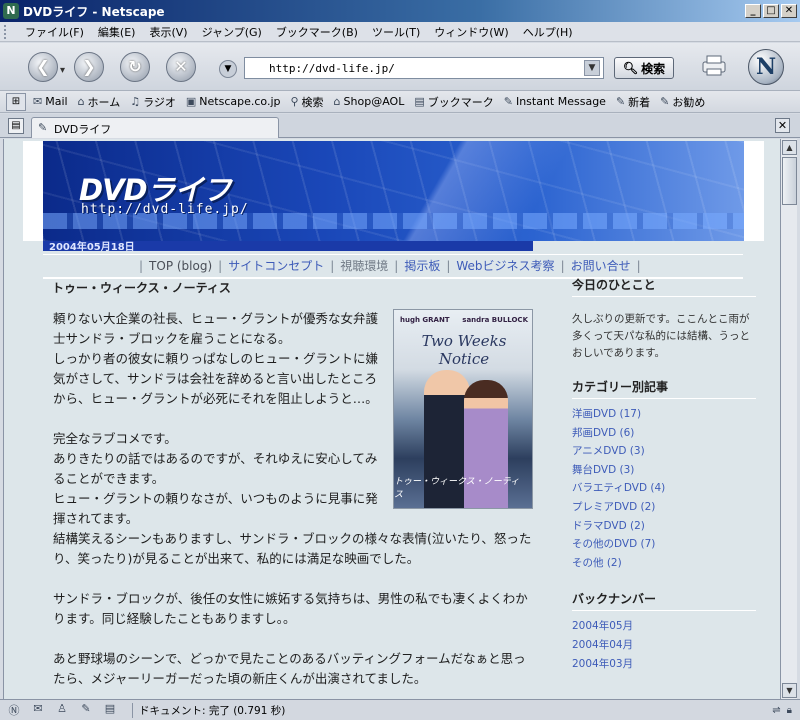 The height and width of the screenshot is (720, 800). I want to click on category-link: バラエティDVD (4), so click(664, 488).